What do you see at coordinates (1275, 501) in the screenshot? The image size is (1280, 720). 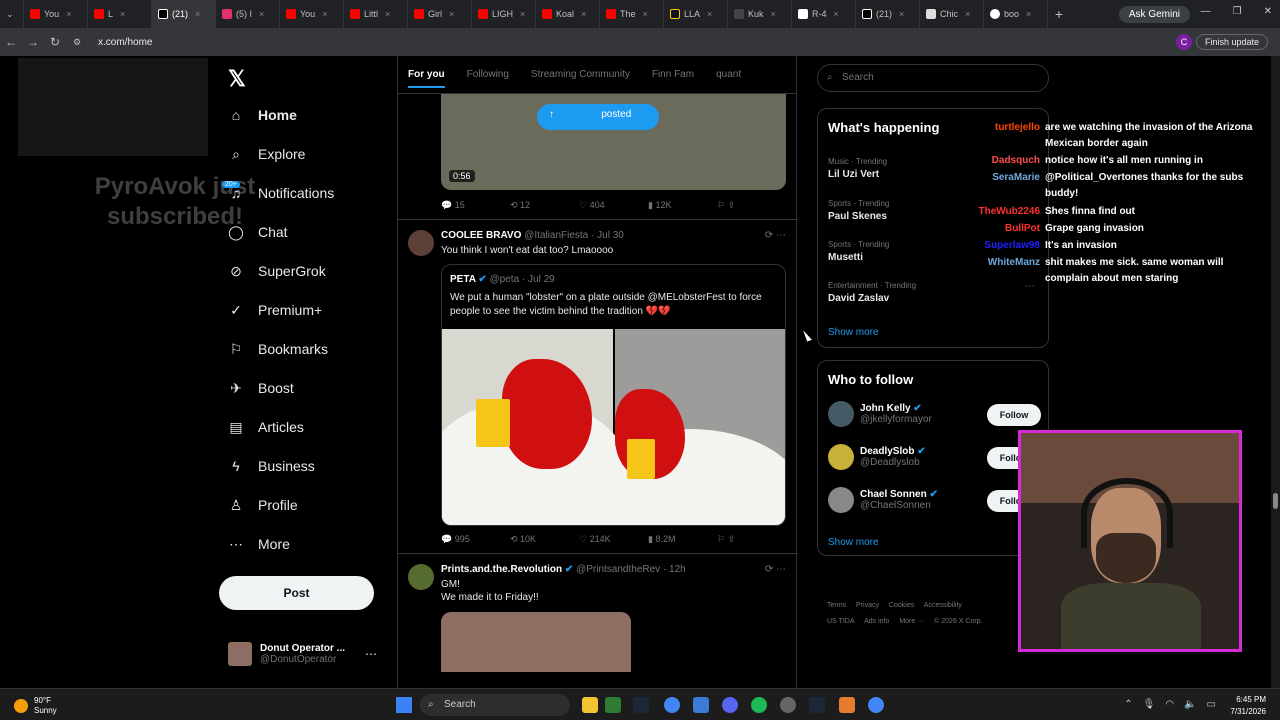 I see `scrollbar-thumb` at bounding box center [1275, 501].